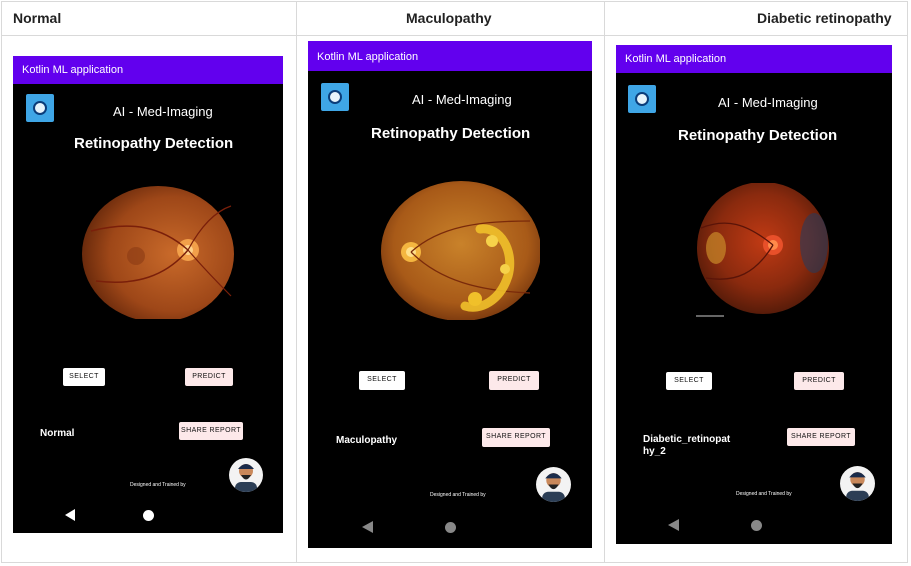  I want to click on header-normal: Normal, so click(37, 18).